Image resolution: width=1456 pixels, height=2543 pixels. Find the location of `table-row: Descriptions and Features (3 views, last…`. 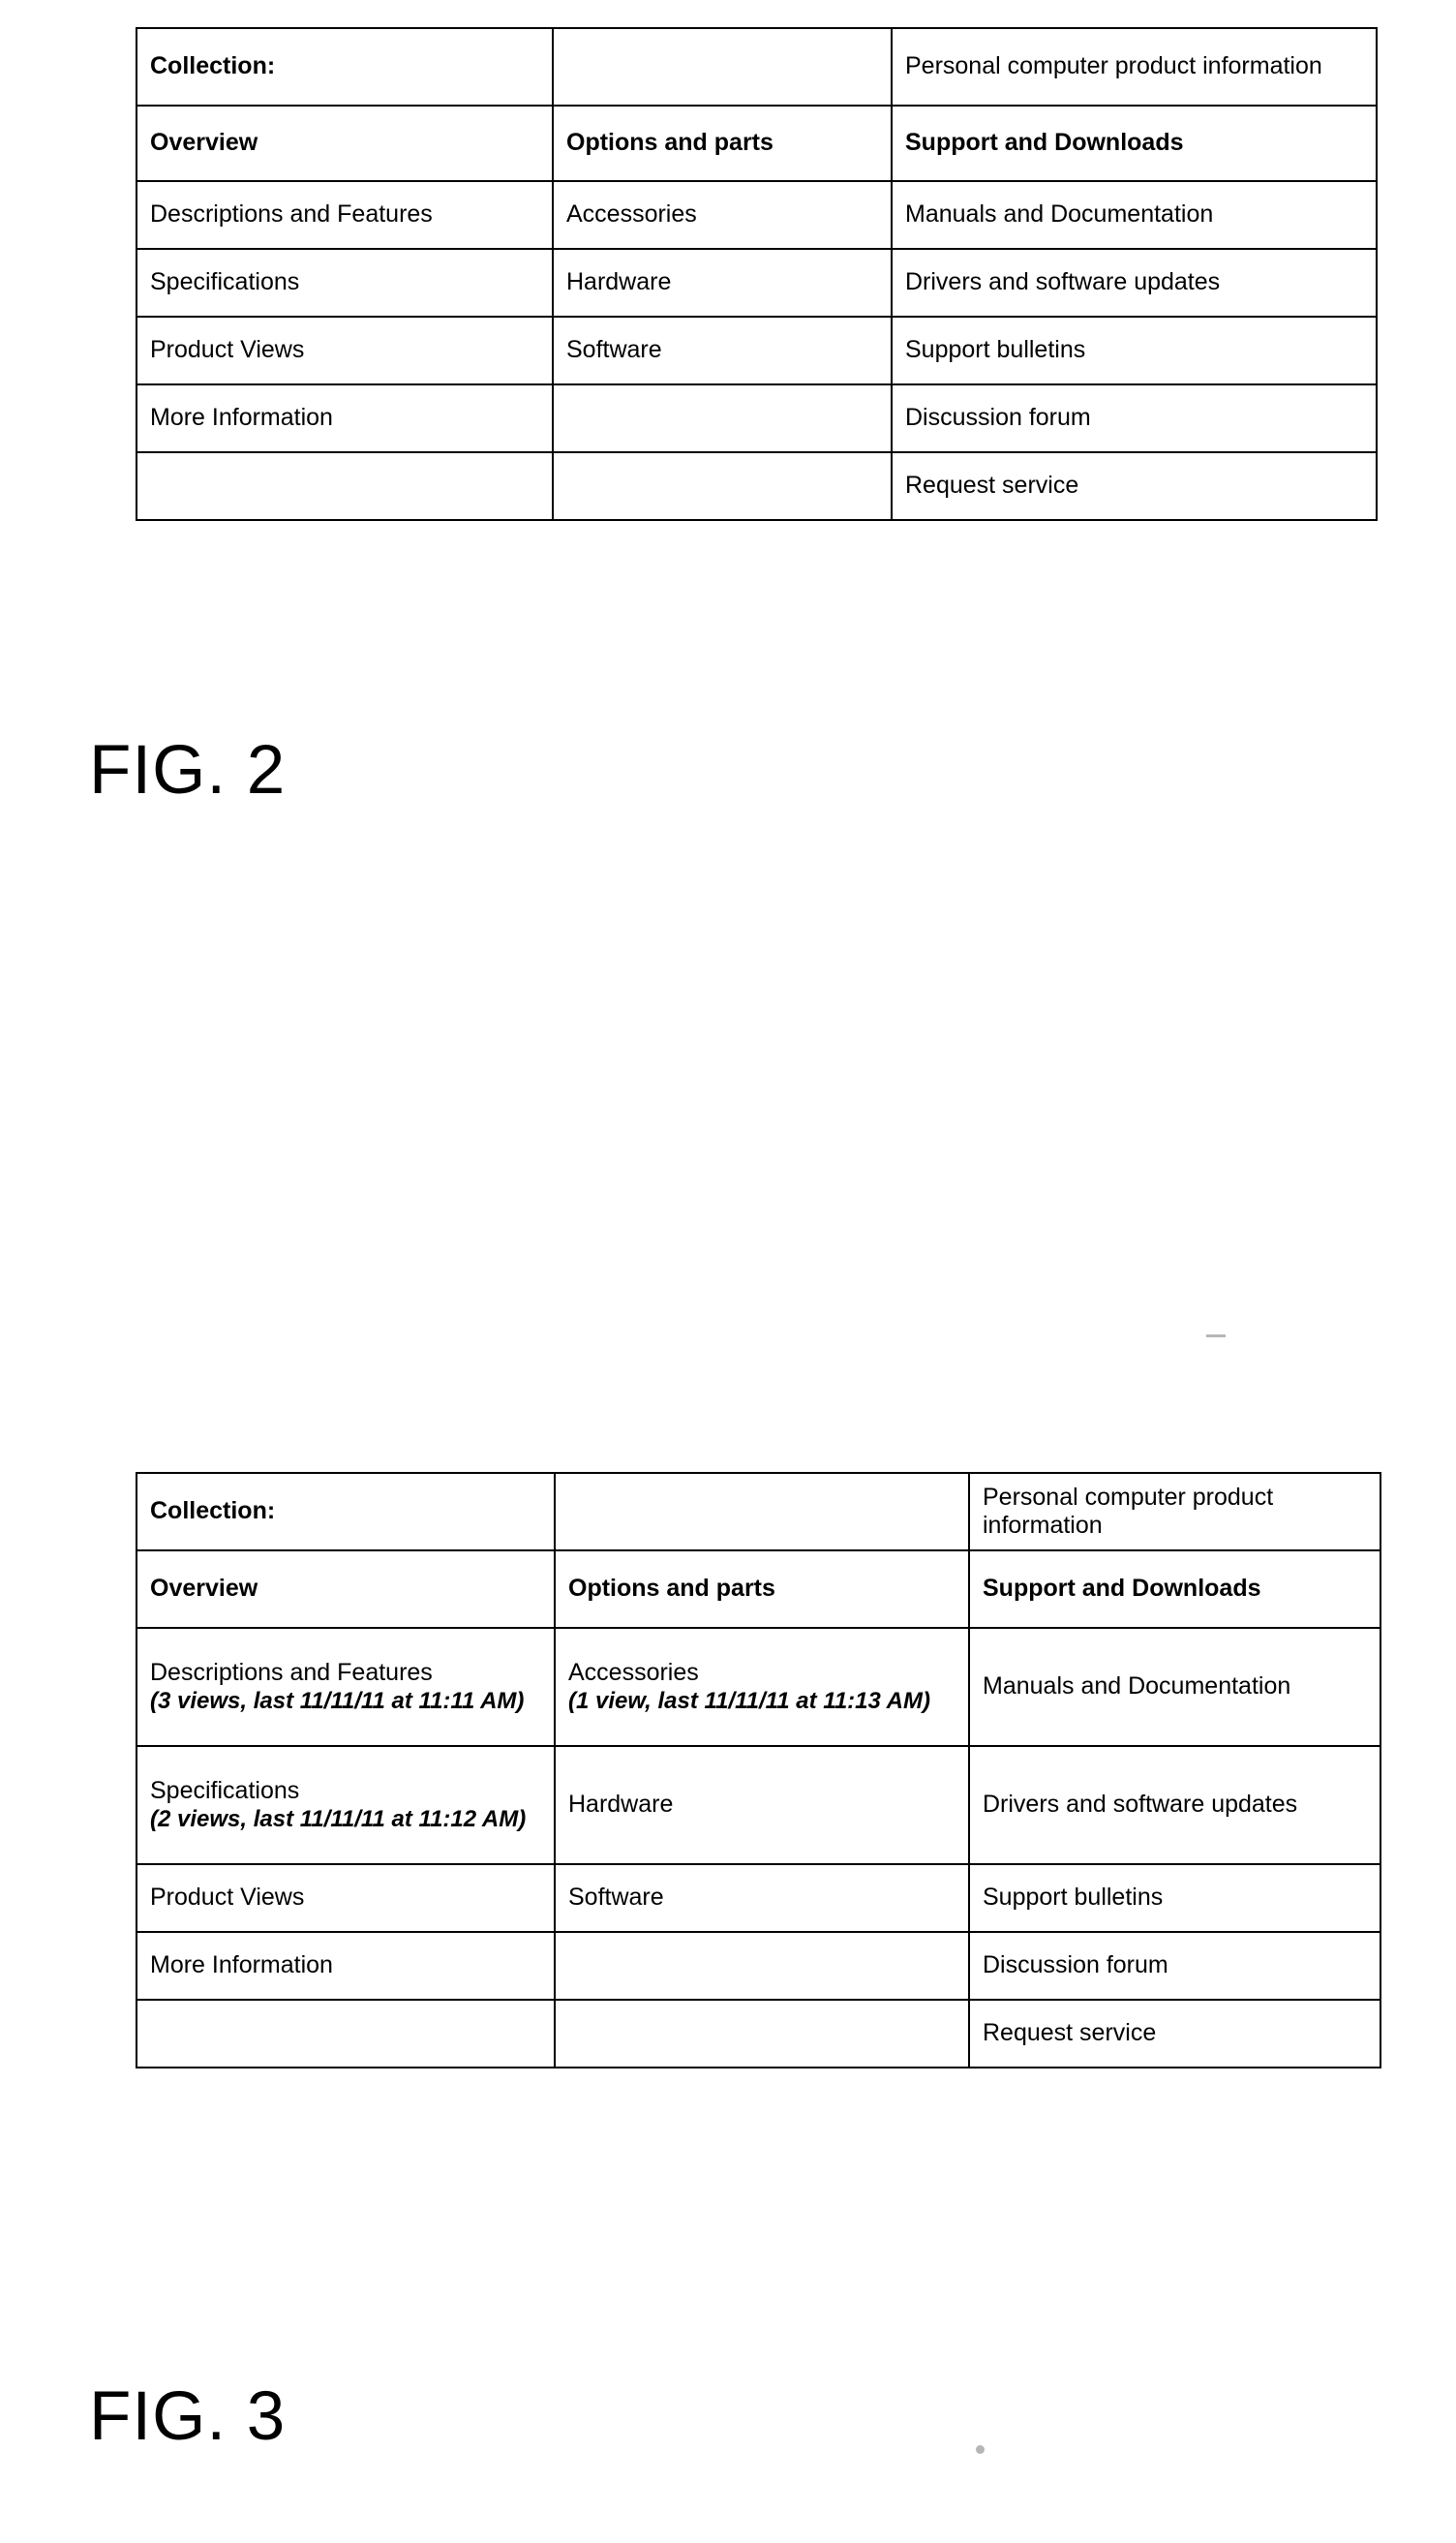

table-row: Descriptions and Features (3 views, last… is located at coordinates (758, 1687).